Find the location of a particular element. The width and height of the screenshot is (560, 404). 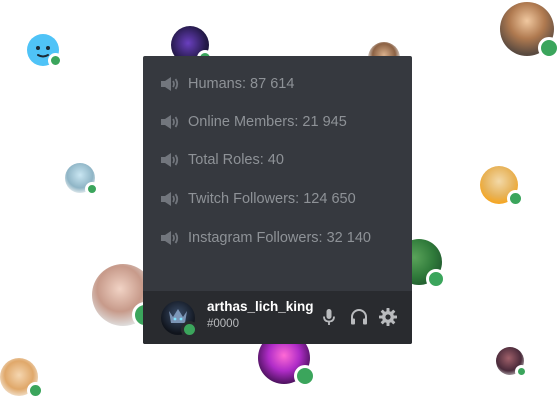

user-tag: #0000 is located at coordinates (223, 324).